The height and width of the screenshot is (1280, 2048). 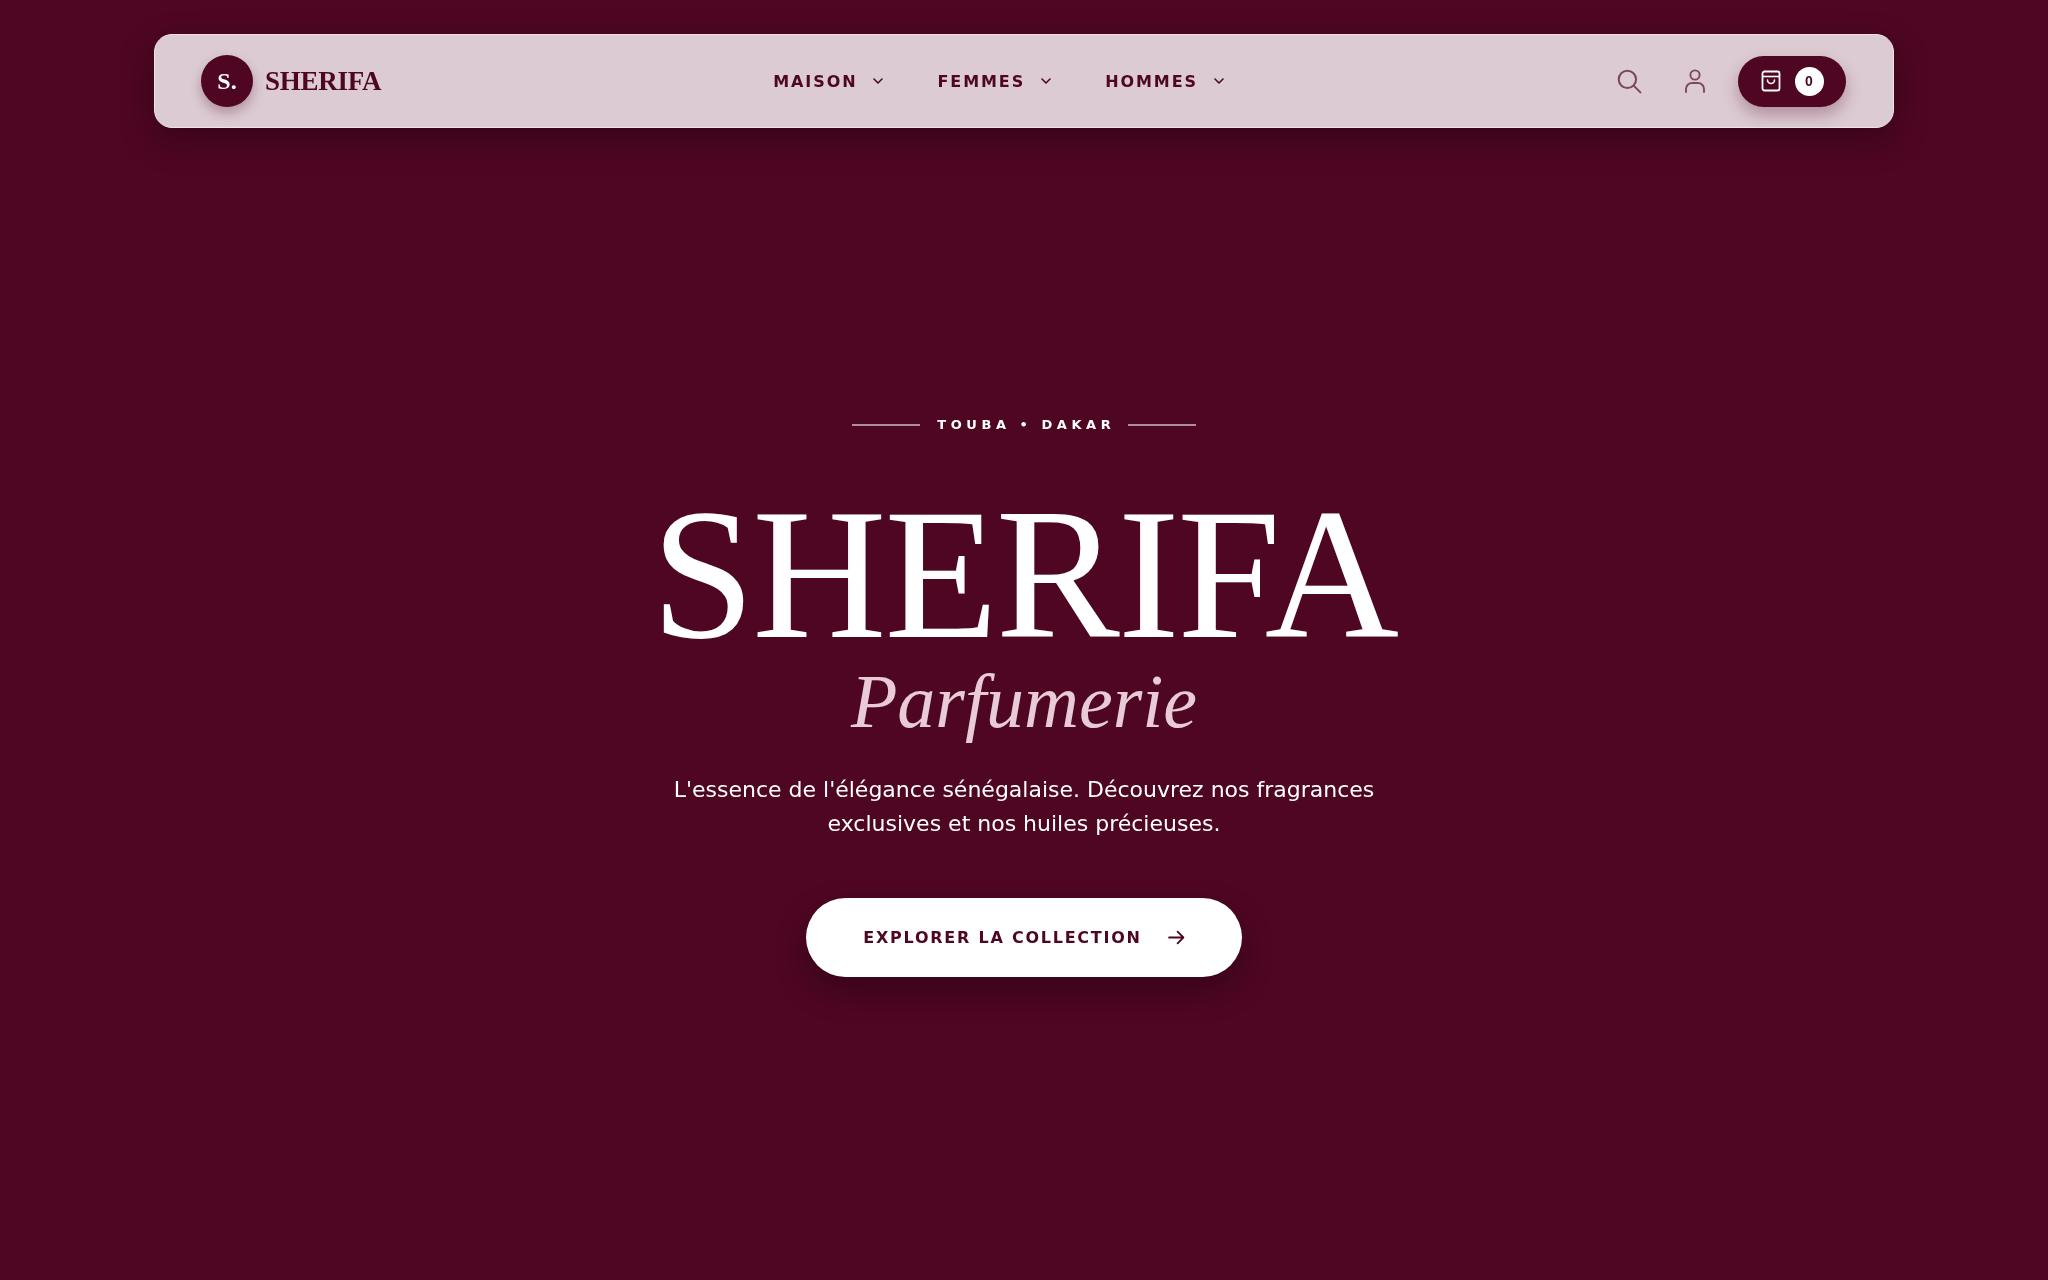 What do you see at coordinates (1026, 424) in the screenshot?
I see `location-eyebrow: TOUBA • DAKAR` at bounding box center [1026, 424].